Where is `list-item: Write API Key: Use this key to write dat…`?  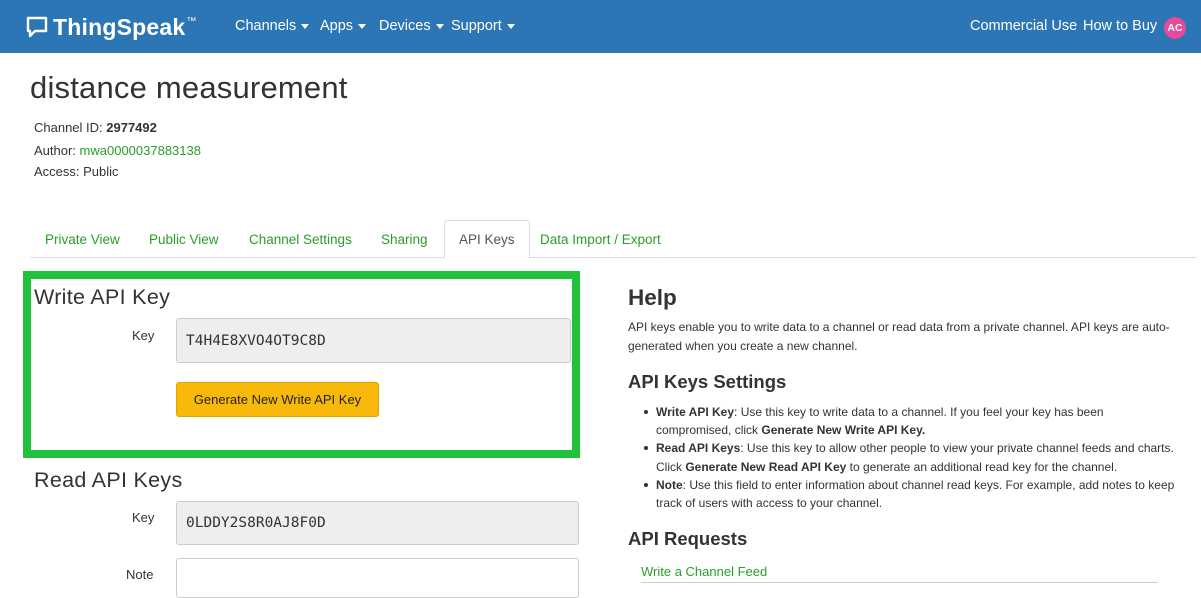 list-item: Write API Key: Use this key to write dat… is located at coordinates (911, 421).